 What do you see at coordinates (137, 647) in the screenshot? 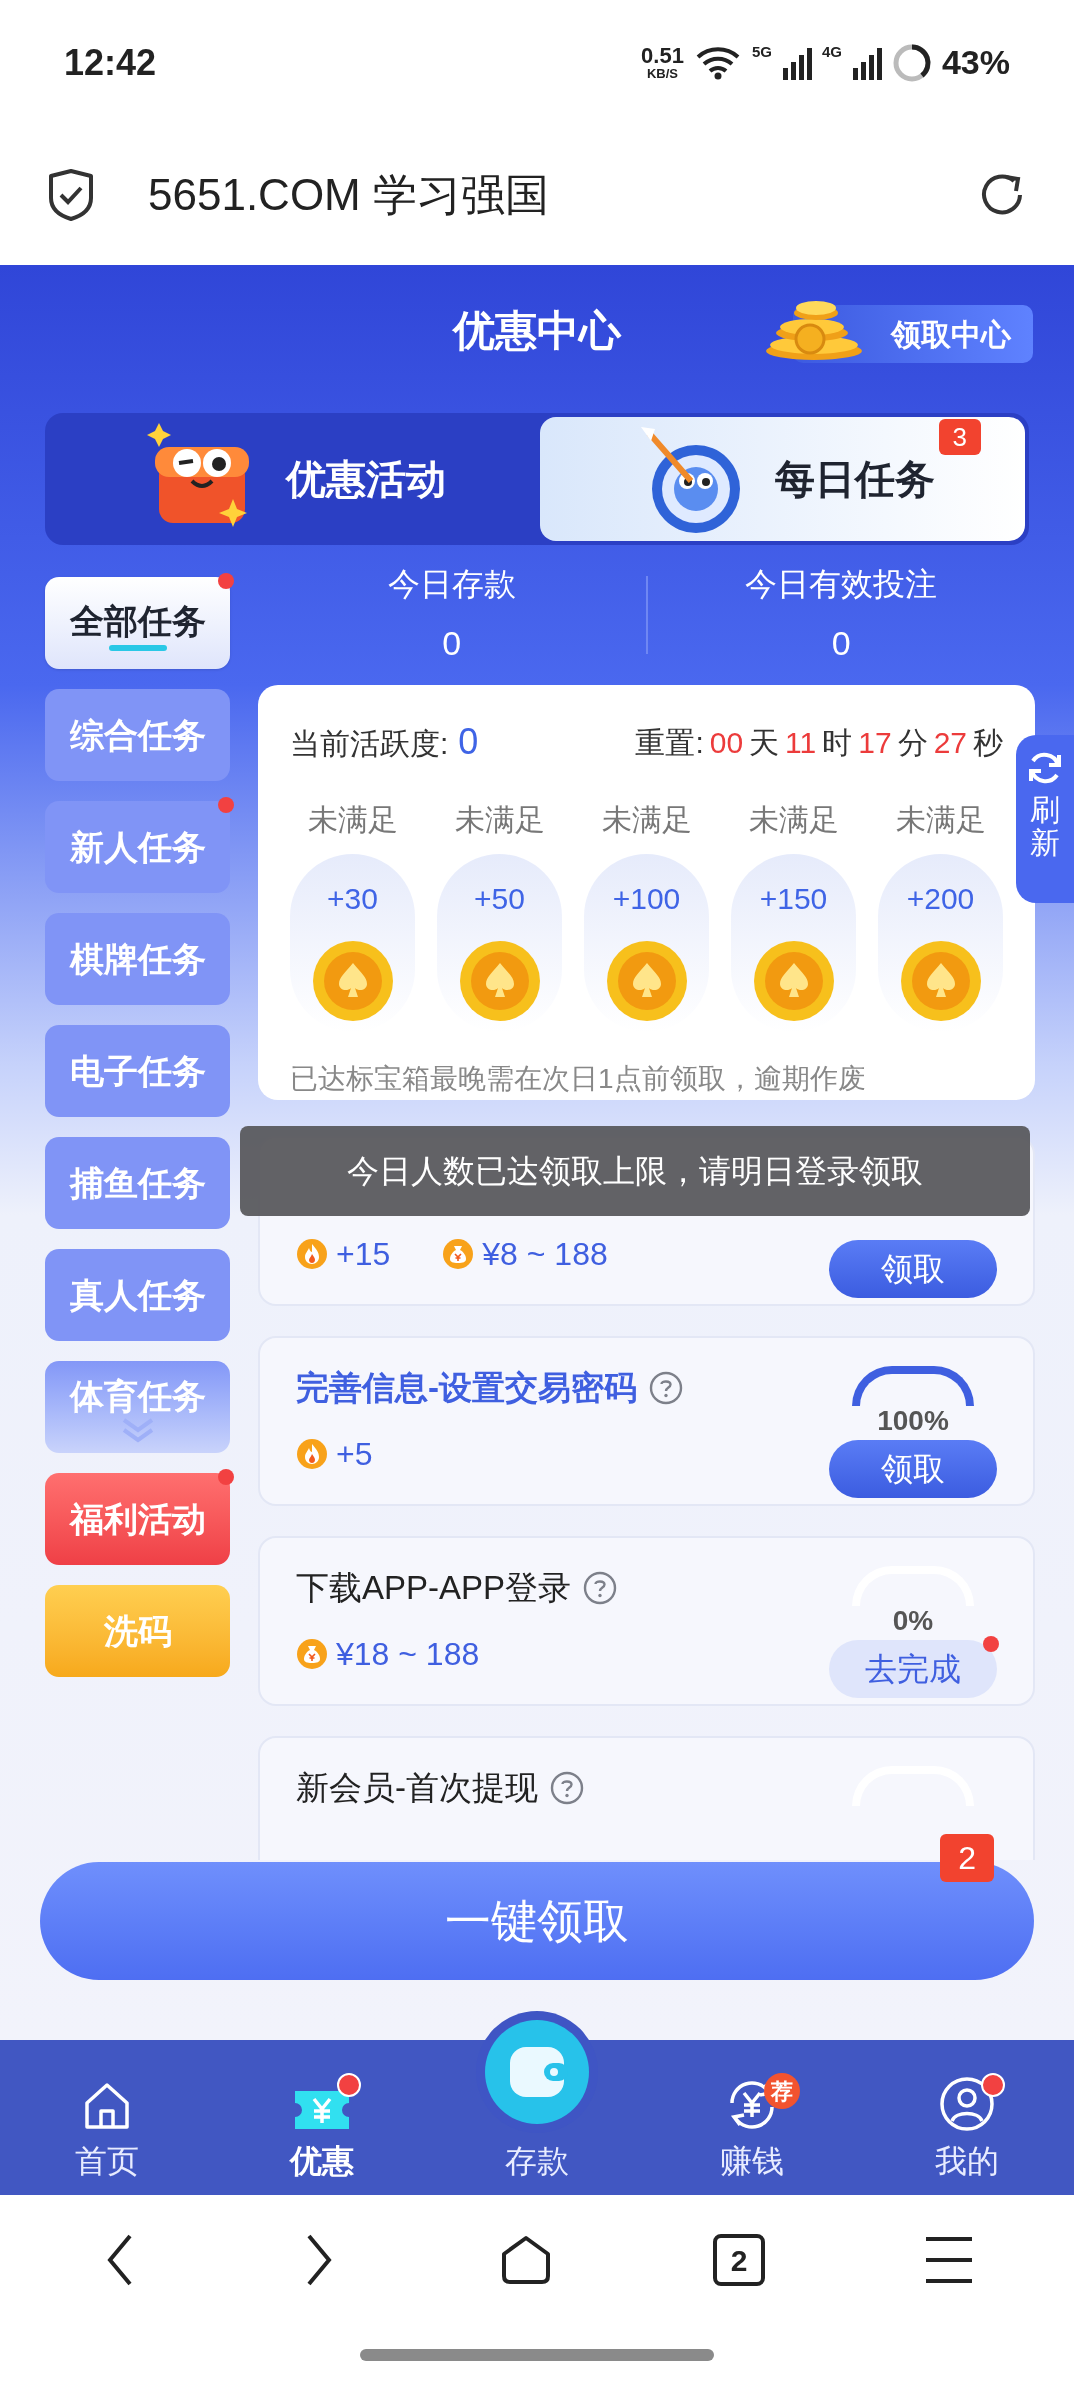
I see `selected-underline` at bounding box center [137, 647].